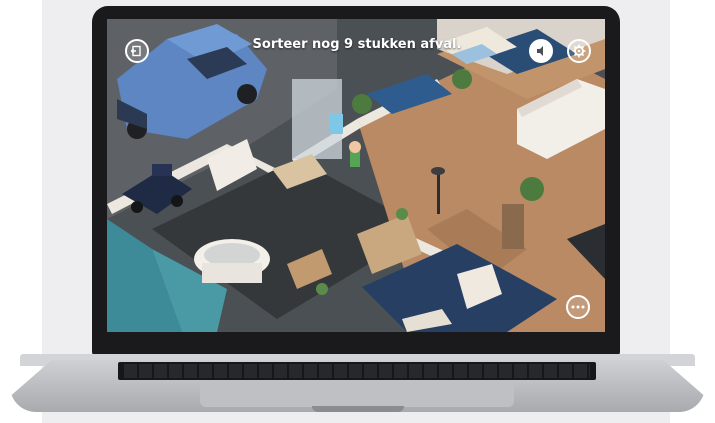 This screenshot has width=715, height=423. What do you see at coordinates (357, 394) in the screenshot?
I see `laptop-trackpad` at bounding box center [357, 394].